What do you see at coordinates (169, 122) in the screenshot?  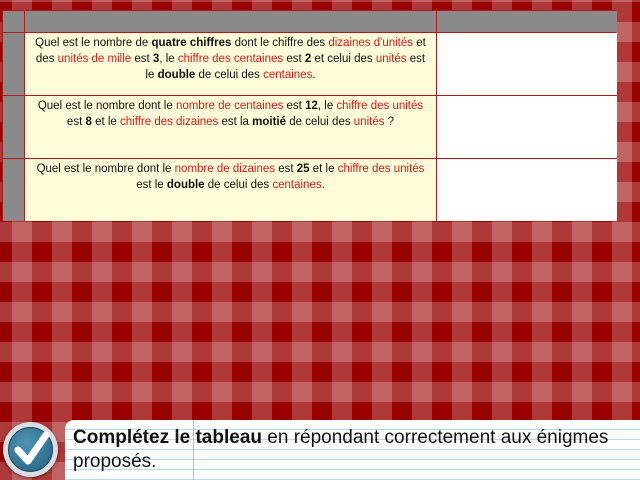 I see `riddle-key-term: chiffre des dizaines` at bounding box center [169, 122].